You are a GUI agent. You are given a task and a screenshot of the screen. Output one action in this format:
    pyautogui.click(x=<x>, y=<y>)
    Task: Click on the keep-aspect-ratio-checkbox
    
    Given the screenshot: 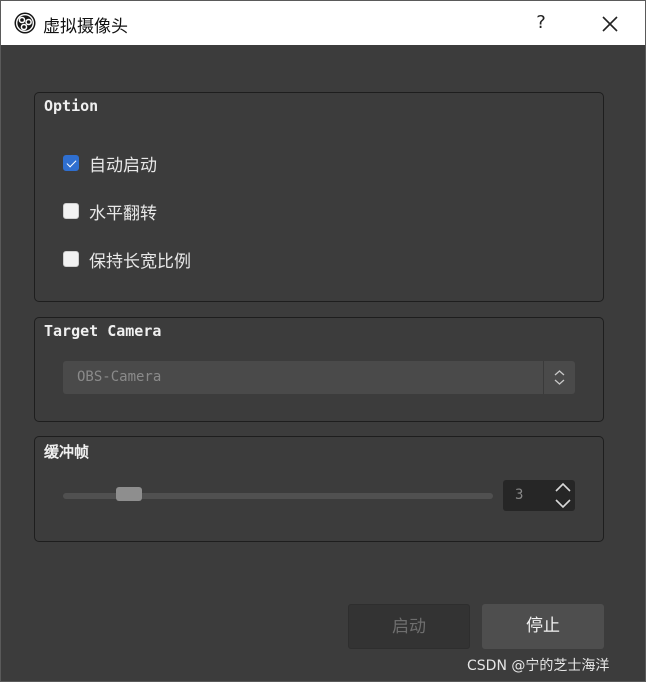 What is the action you would take?
    pyautogui.click(x=71, y=259)
    